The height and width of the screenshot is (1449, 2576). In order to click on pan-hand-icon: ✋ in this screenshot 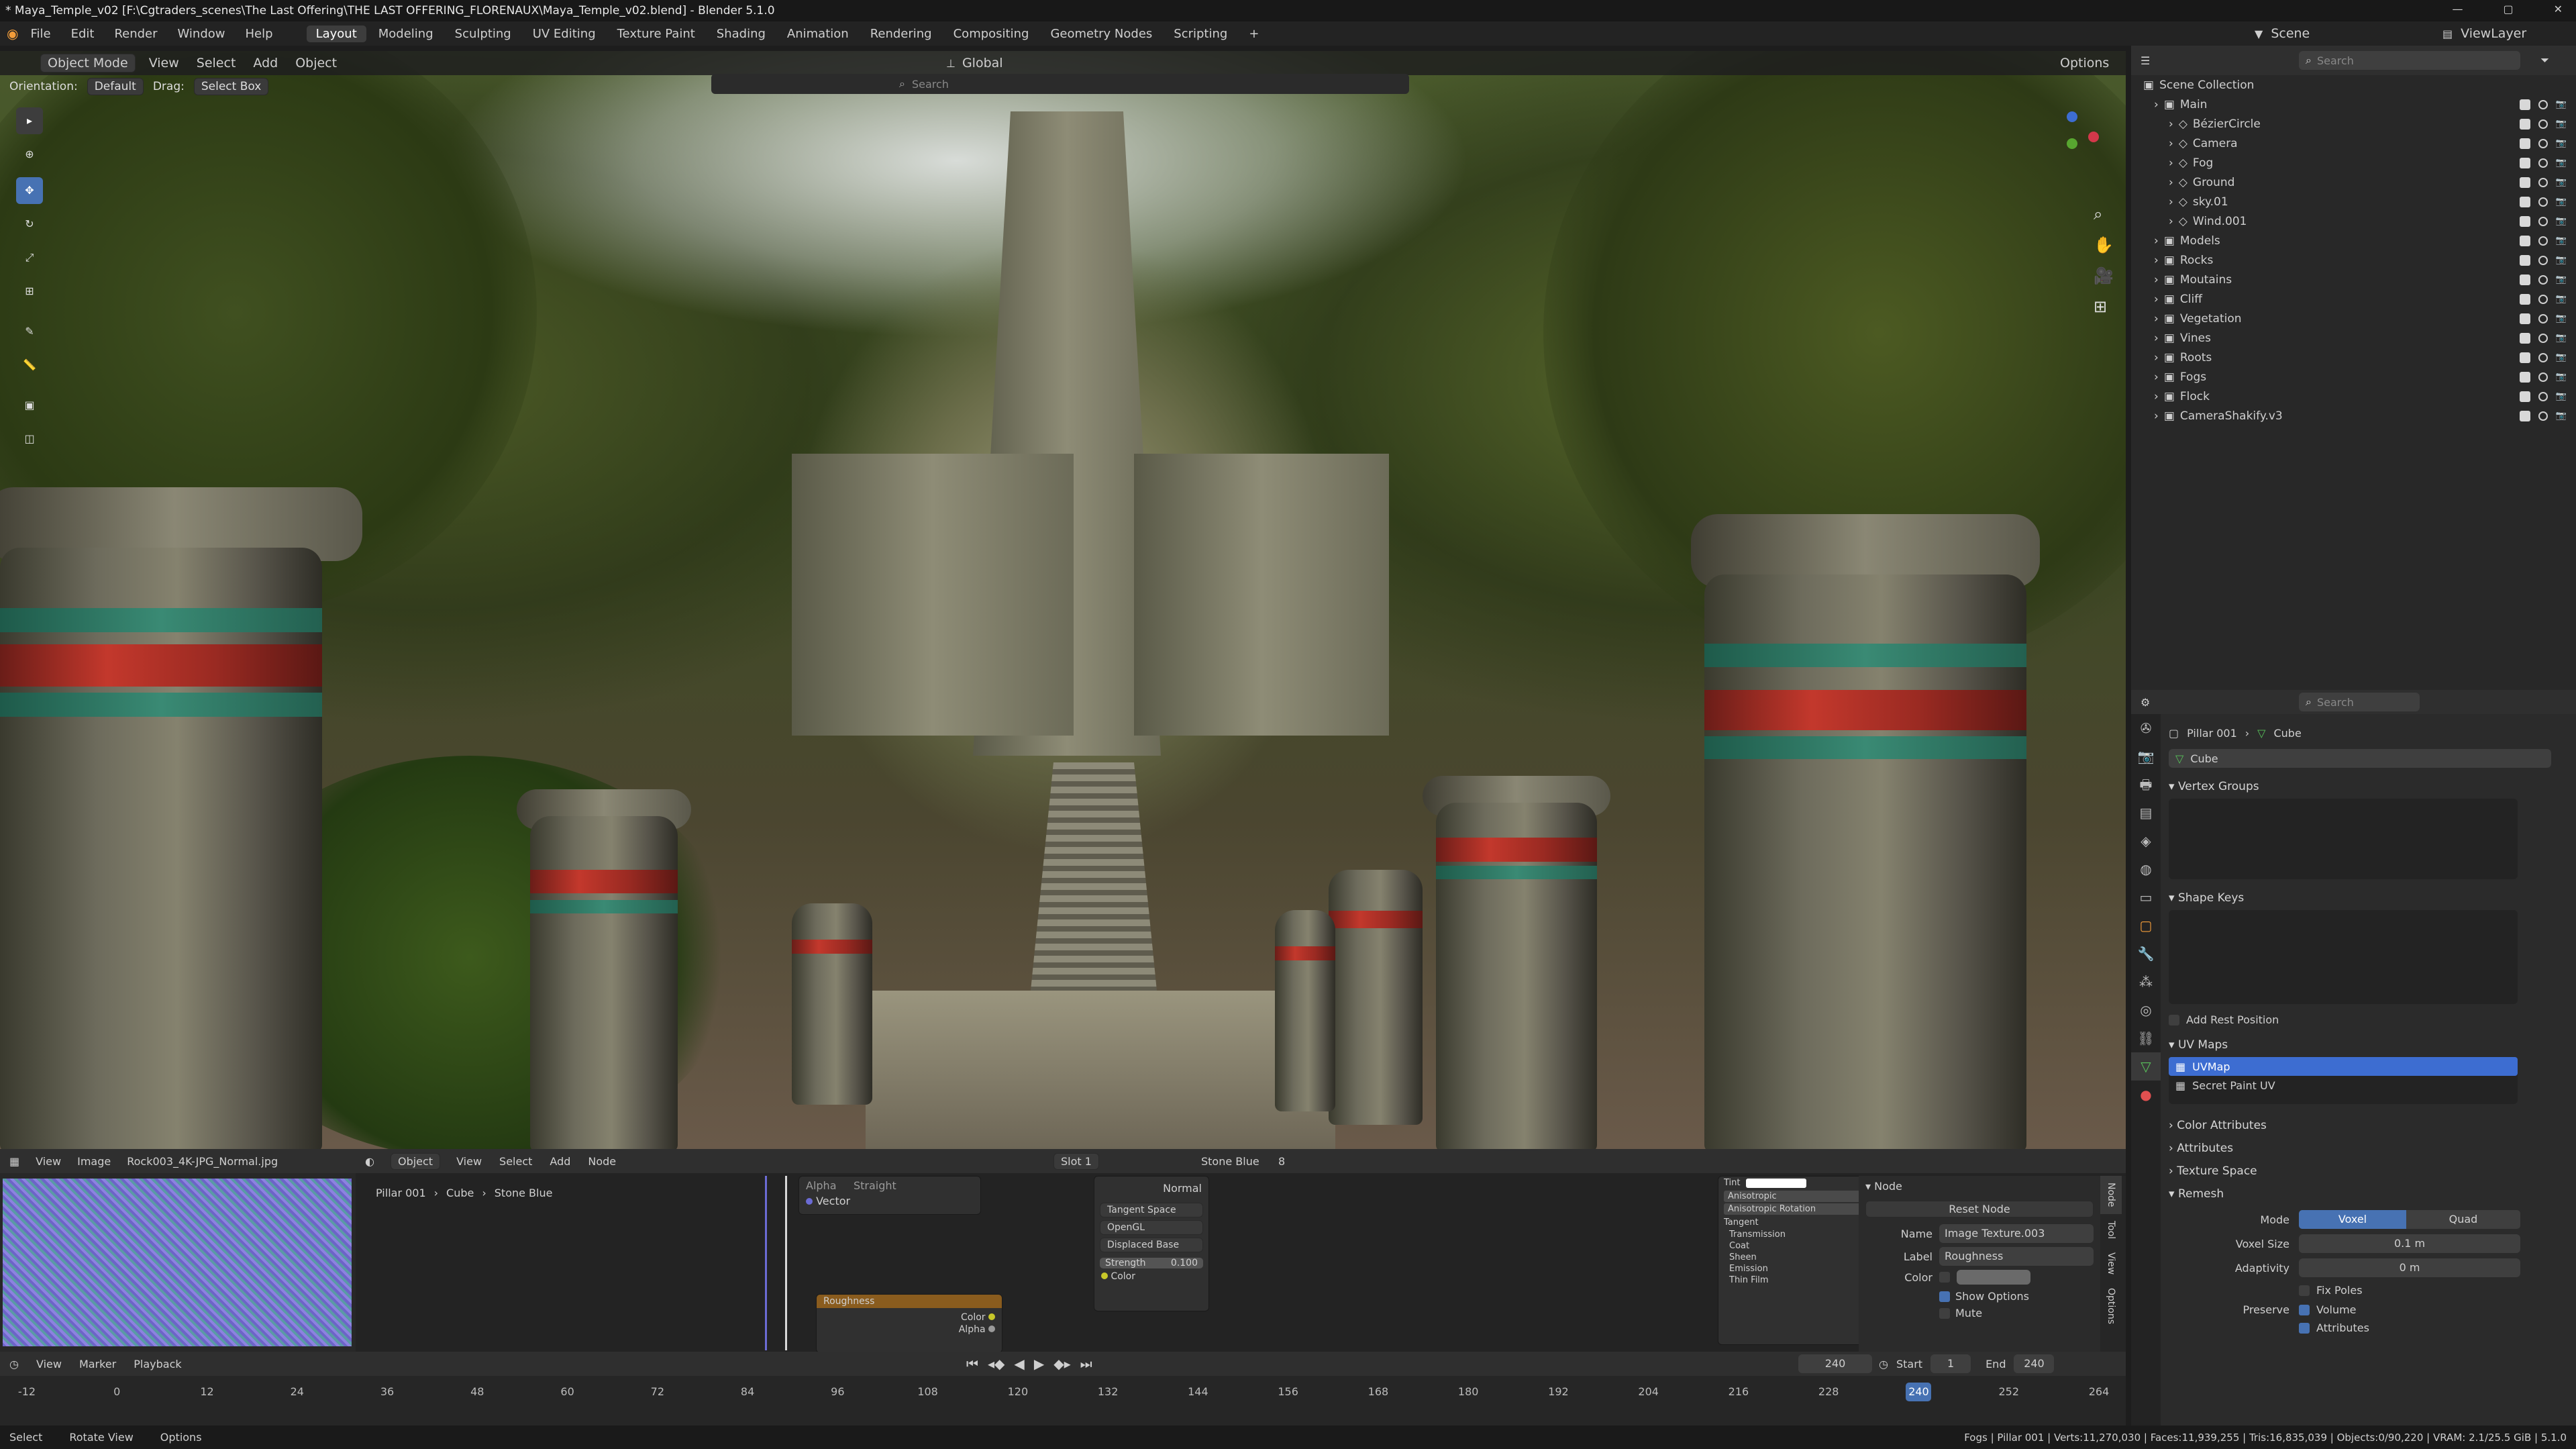, I will do `click(2104, 245)`.